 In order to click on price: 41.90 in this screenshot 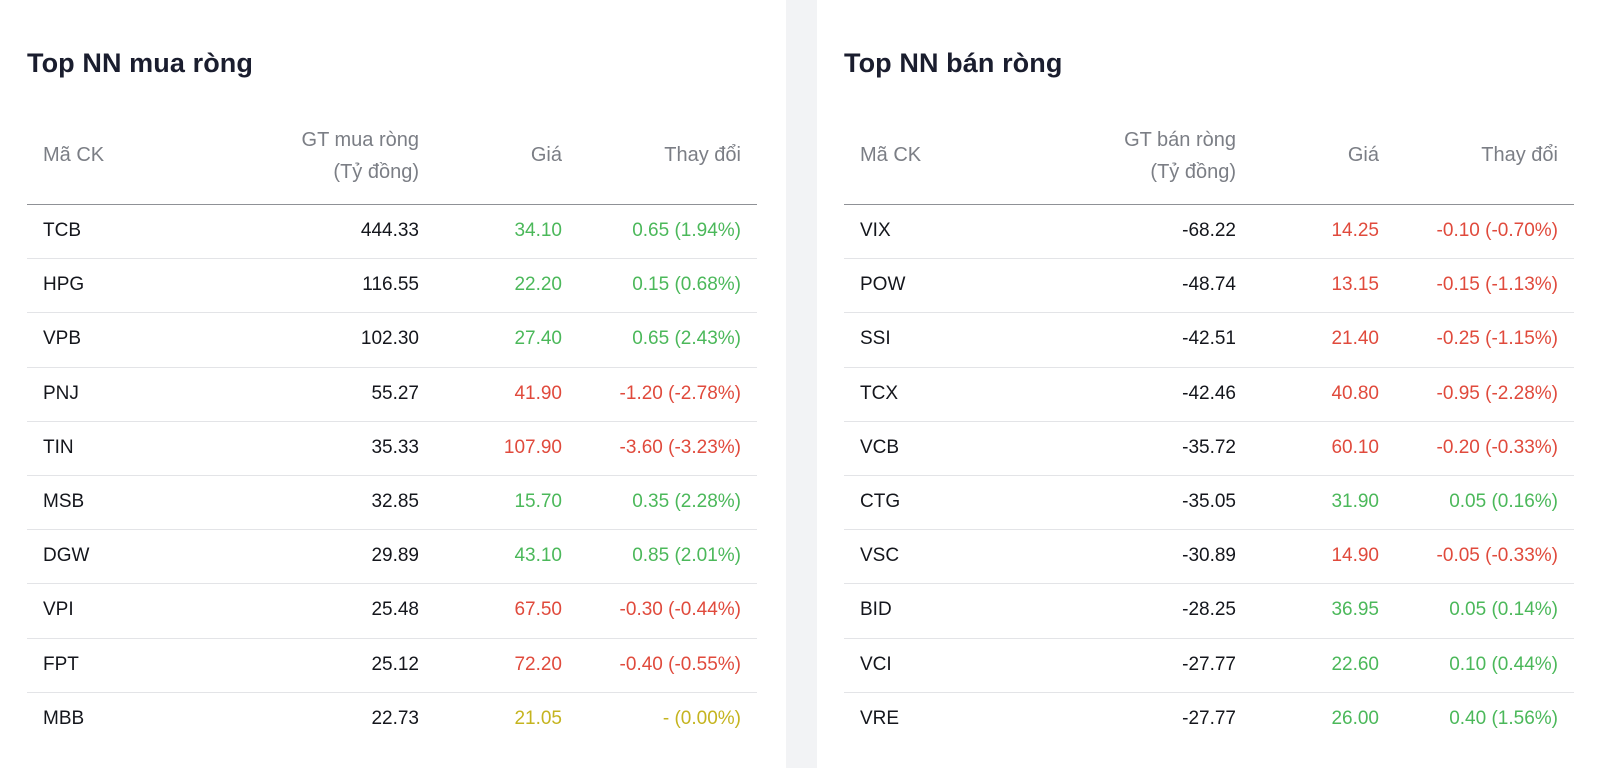, I will do `click(538, 393)`.